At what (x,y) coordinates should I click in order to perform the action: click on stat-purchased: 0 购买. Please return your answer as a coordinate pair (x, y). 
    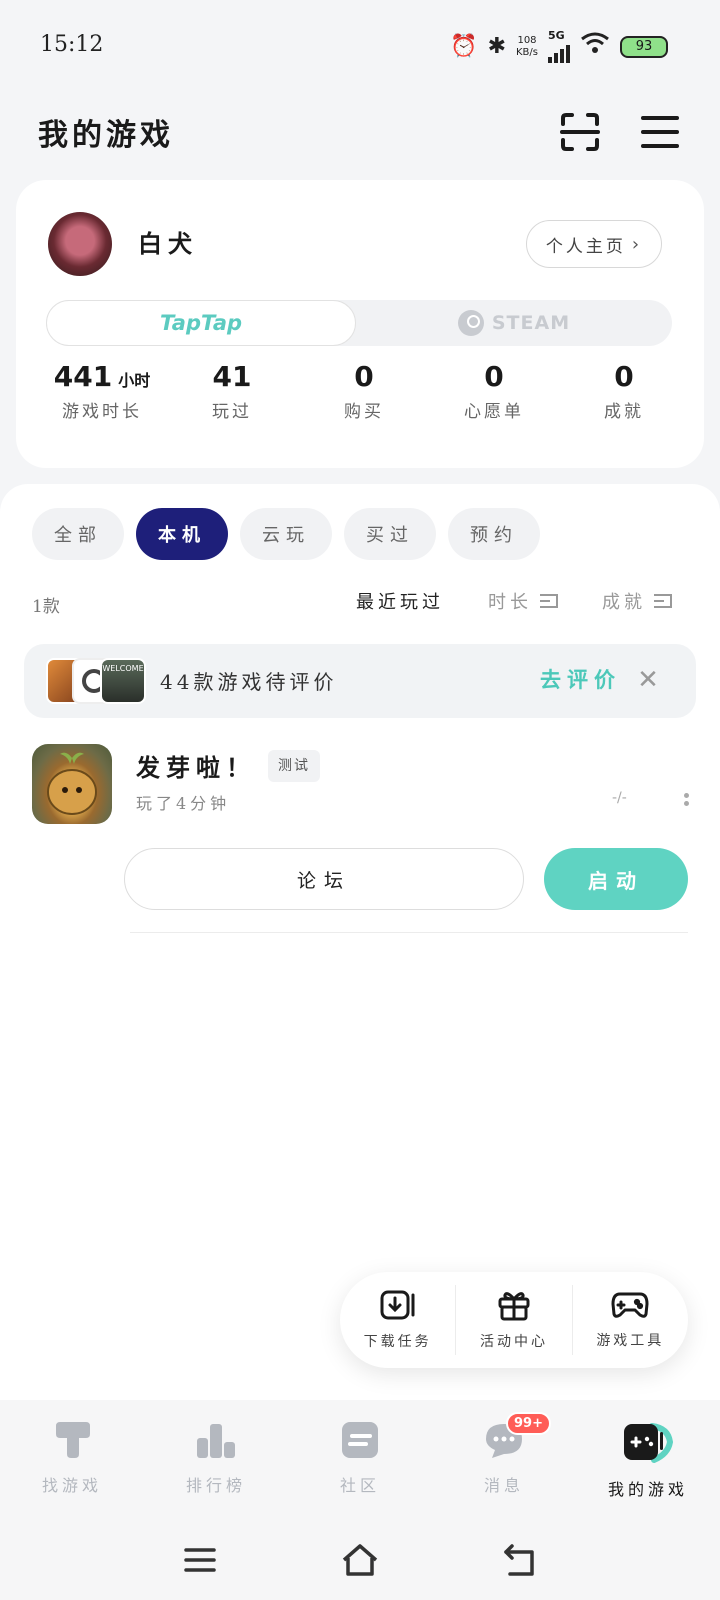
    Looking at the image, I should click on (364, 391).